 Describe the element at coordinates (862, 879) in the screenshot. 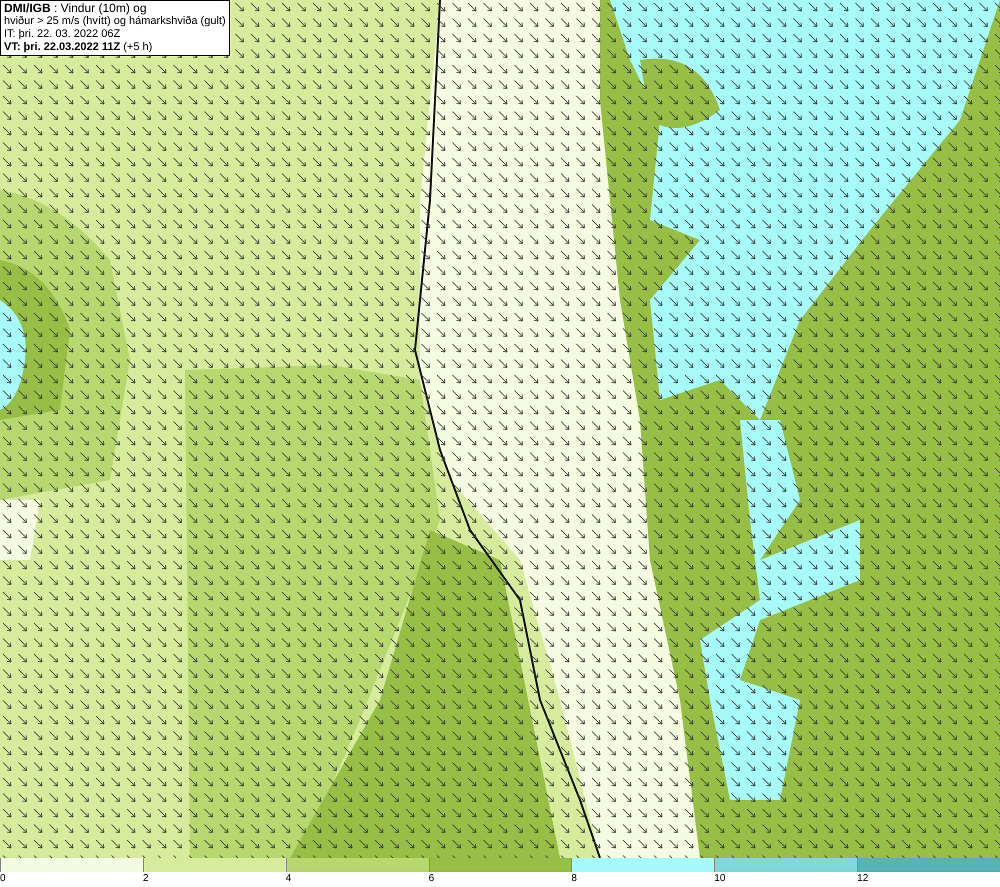

I see `scale-label: 12` at that location.